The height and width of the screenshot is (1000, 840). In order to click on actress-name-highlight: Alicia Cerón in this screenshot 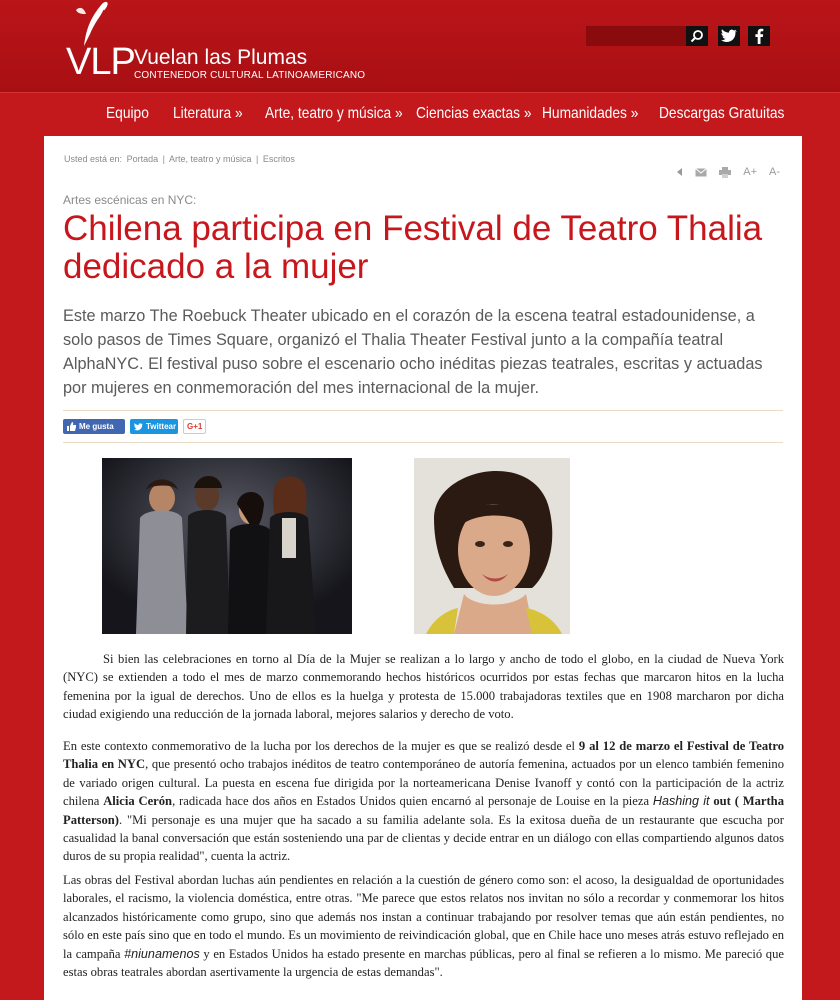, I will do `click(138, 801)`.